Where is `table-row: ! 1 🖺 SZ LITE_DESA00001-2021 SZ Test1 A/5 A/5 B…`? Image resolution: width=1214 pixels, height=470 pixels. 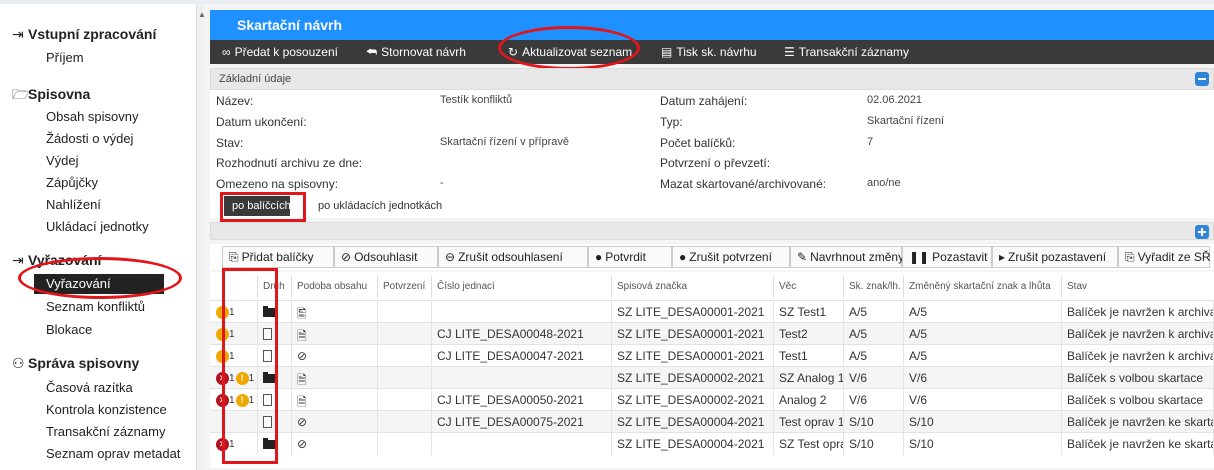 table-row: ! 1 🖺 SZ LITE_DESA00001-2021 SZ Test1 A/5 A/5 B… is located at coordinates (712, 311).